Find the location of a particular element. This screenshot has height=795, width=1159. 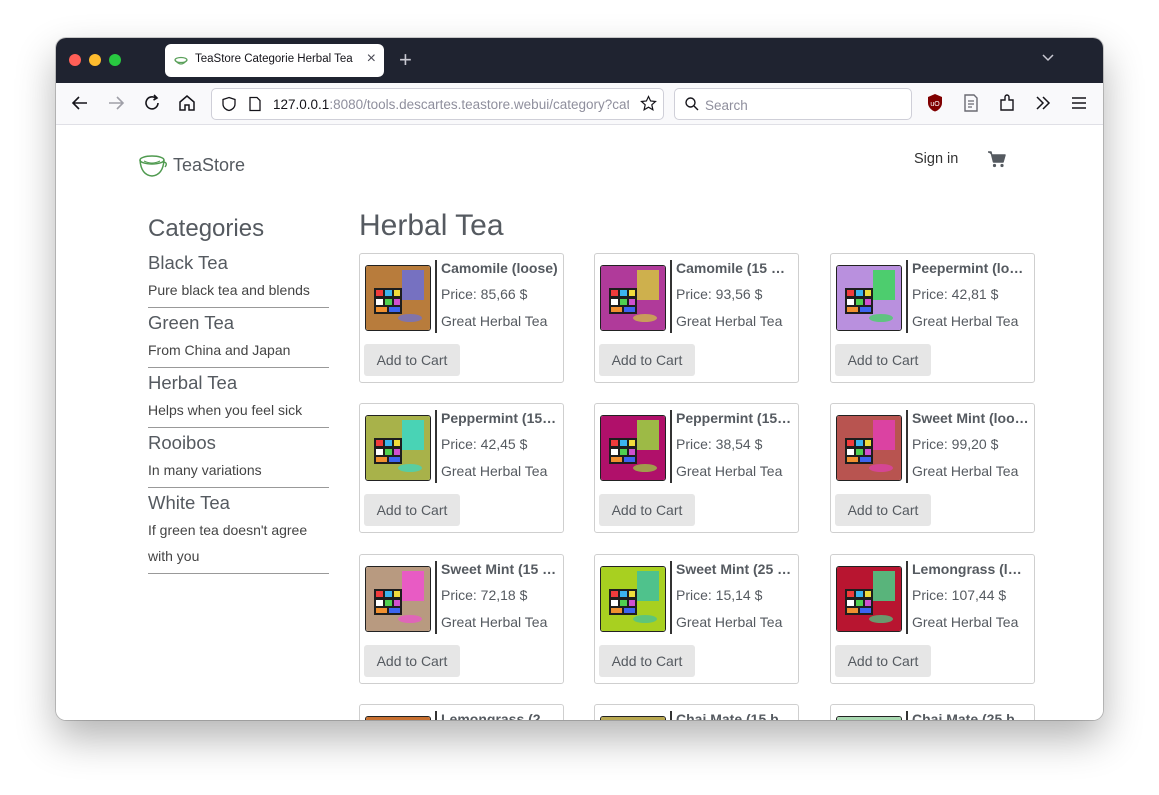

product-price: Price: 38,54 $ is located at coordinates (719, 444).